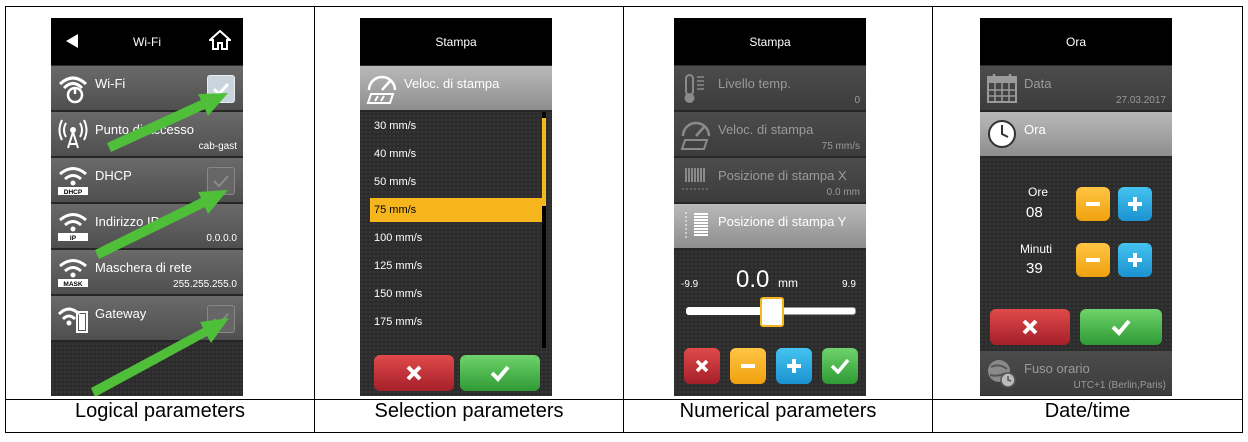 The width and height of the screenshot is (1248, 442). Describe the element at coordinates (849, 284) in the screenshot. I see `slider-max-label: 9.9` at that location.